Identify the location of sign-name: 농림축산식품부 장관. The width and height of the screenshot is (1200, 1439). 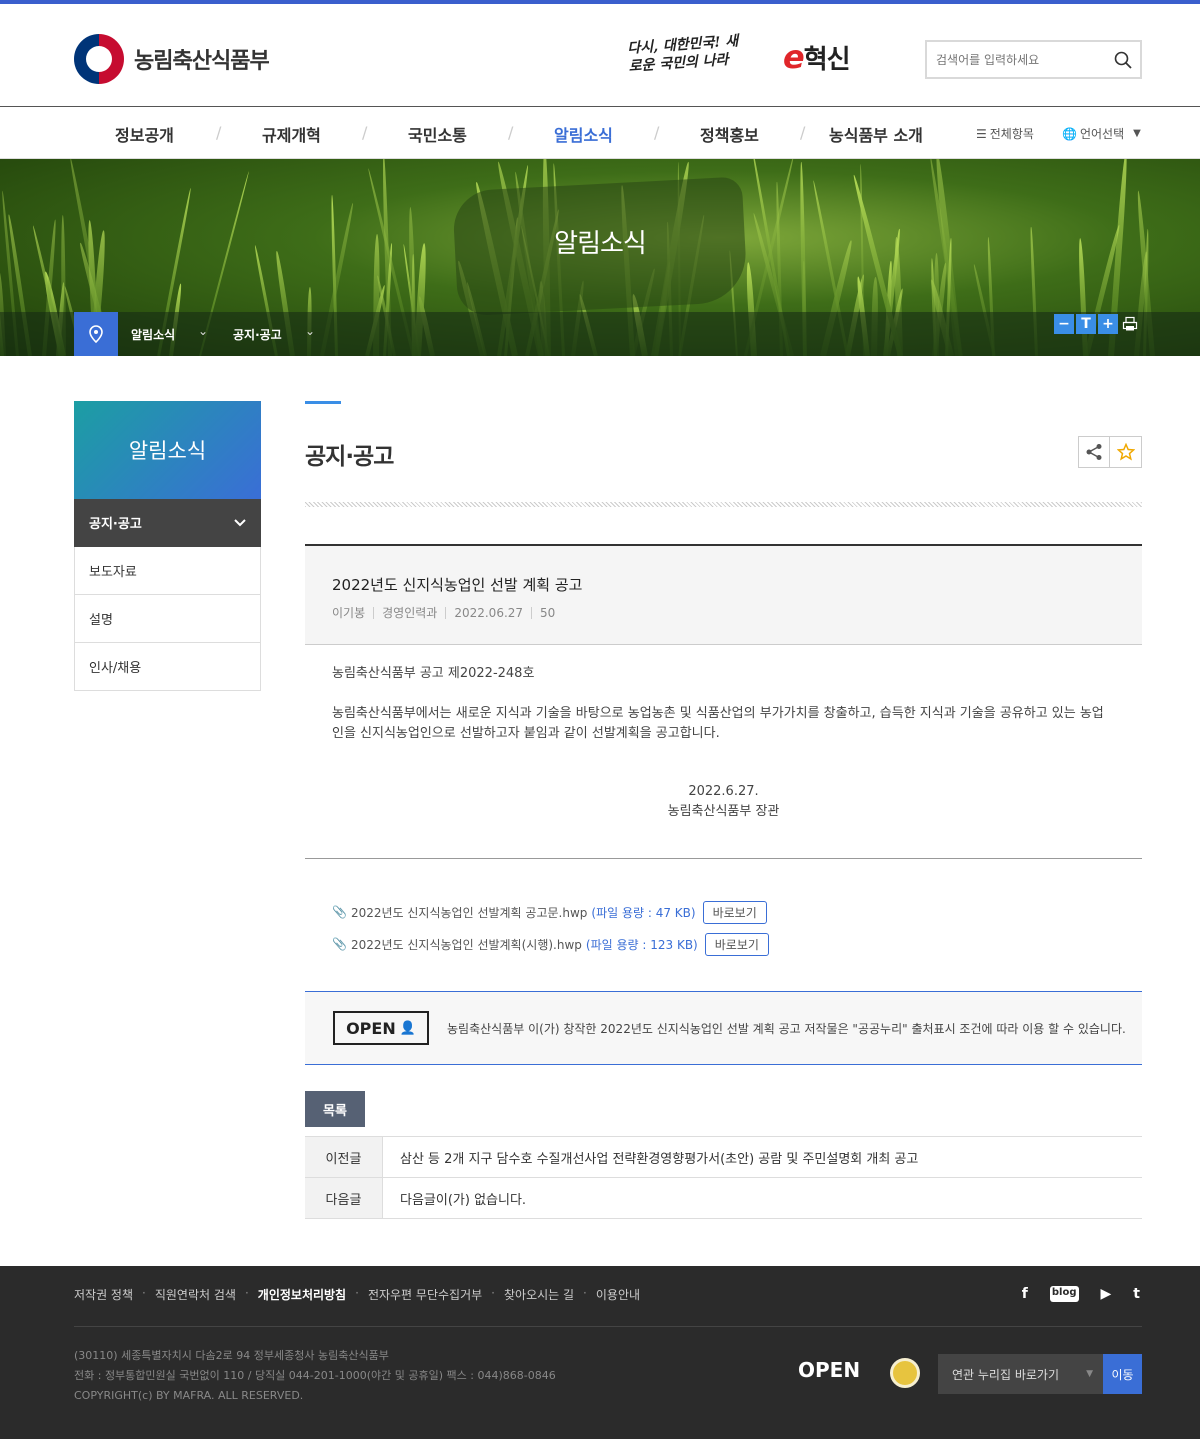
(723, 811).